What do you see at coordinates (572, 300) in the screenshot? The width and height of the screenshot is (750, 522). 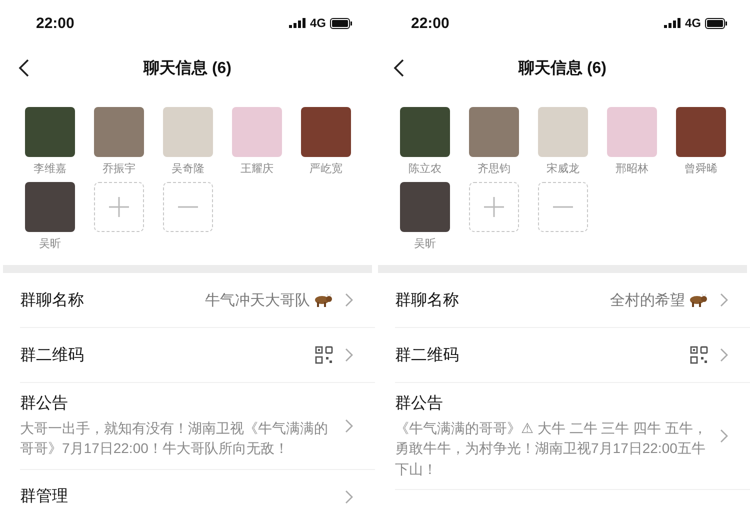 I see `settings-row: 群聊名称 全村的希望` at bounding box center [572, 300].